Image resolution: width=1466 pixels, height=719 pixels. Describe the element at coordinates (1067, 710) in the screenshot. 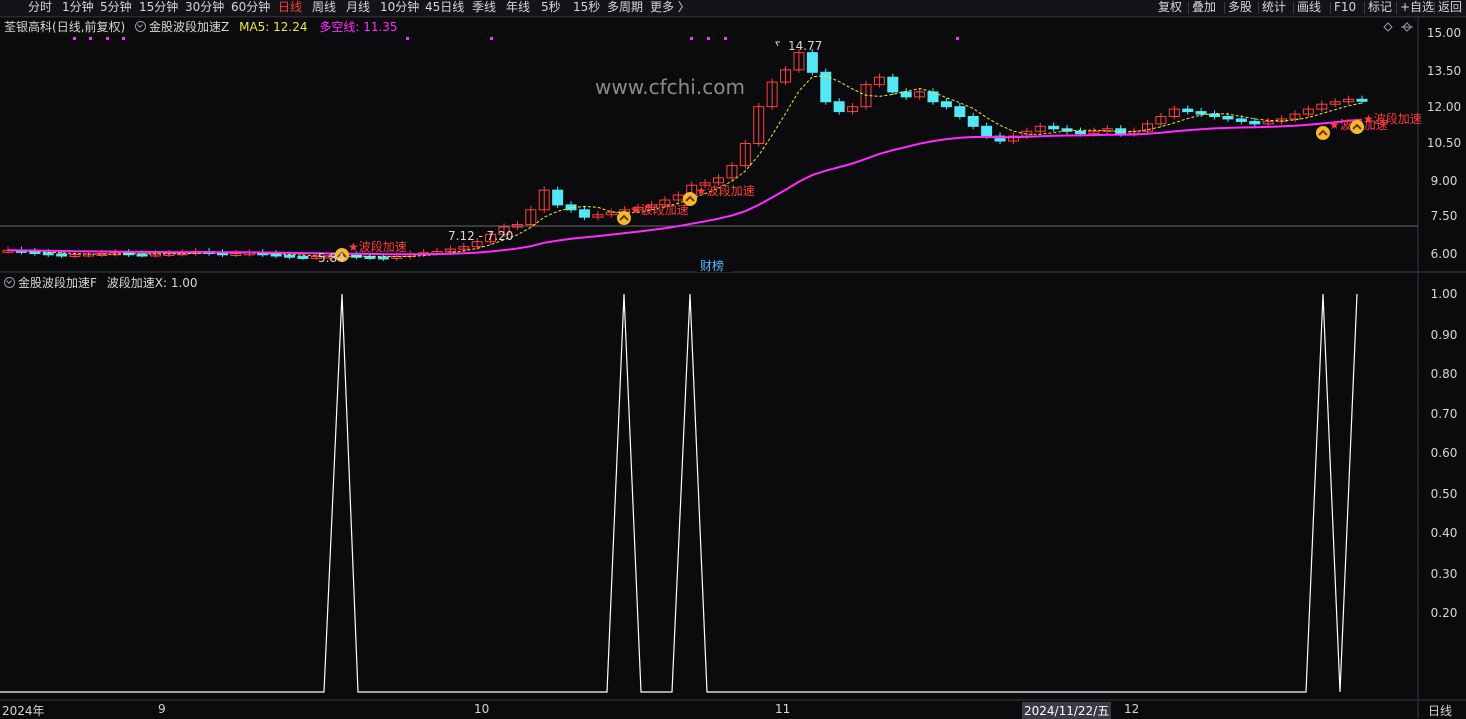

I see `cursor-date: 2024/11/22/五` at that location.